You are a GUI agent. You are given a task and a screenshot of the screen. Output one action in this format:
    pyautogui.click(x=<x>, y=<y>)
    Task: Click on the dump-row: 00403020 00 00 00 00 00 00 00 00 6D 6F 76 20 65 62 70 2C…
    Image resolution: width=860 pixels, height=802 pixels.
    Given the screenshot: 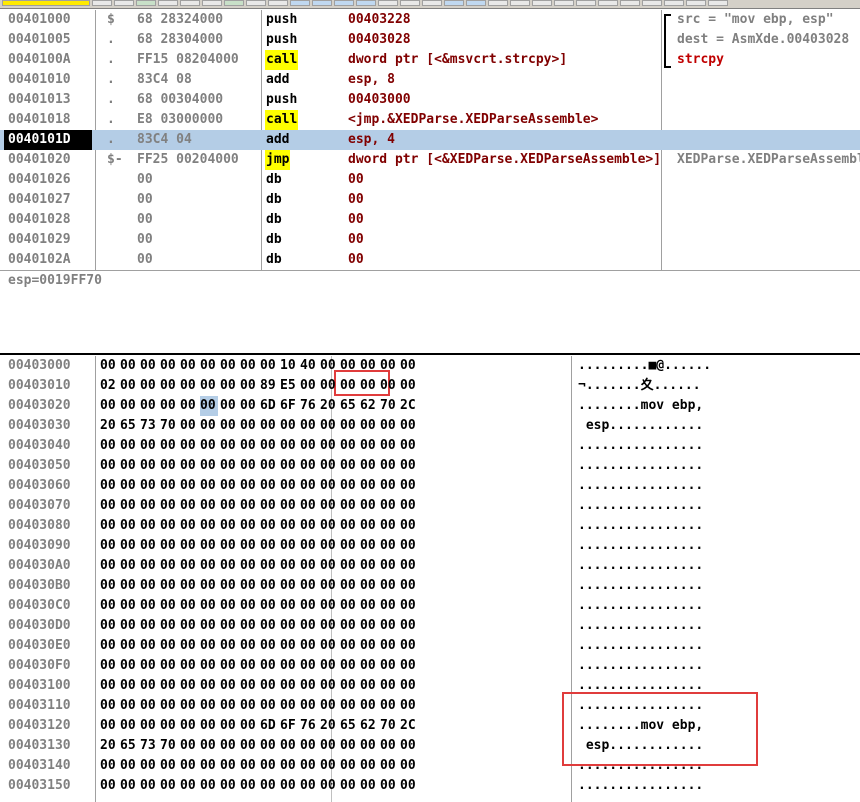 What is the action you would take?
    pyautogui.click(x=430, y=406)
    